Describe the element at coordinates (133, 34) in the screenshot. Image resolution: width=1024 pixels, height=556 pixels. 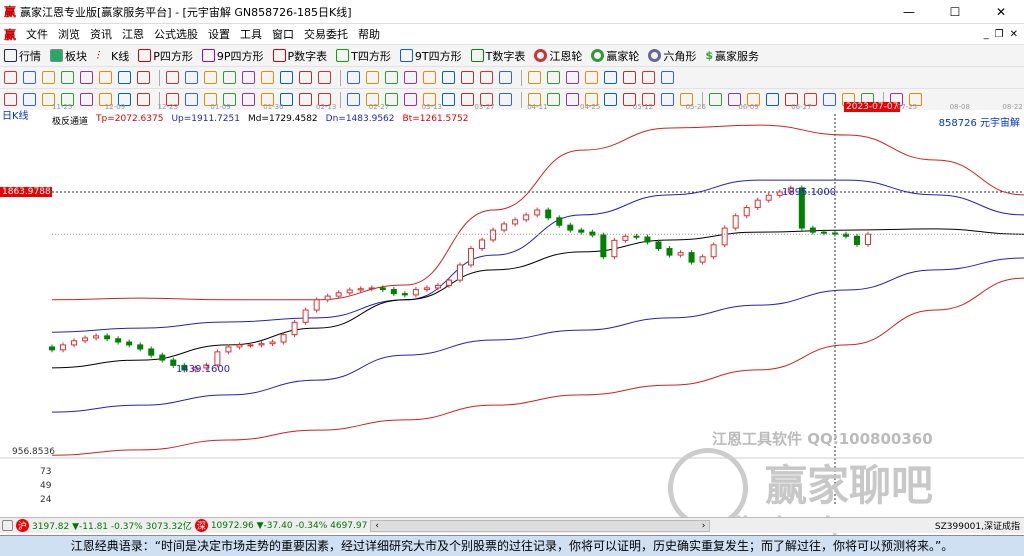
I see `menu-gann: 江恩` at that location.